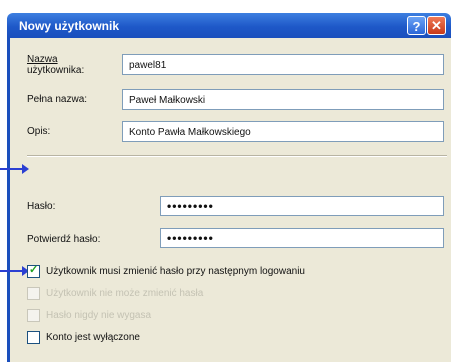  What do you see at coordinates (33, 337) in the screenshot?
I see `account-disabled-checkbox` at bounding box center [33, 337].